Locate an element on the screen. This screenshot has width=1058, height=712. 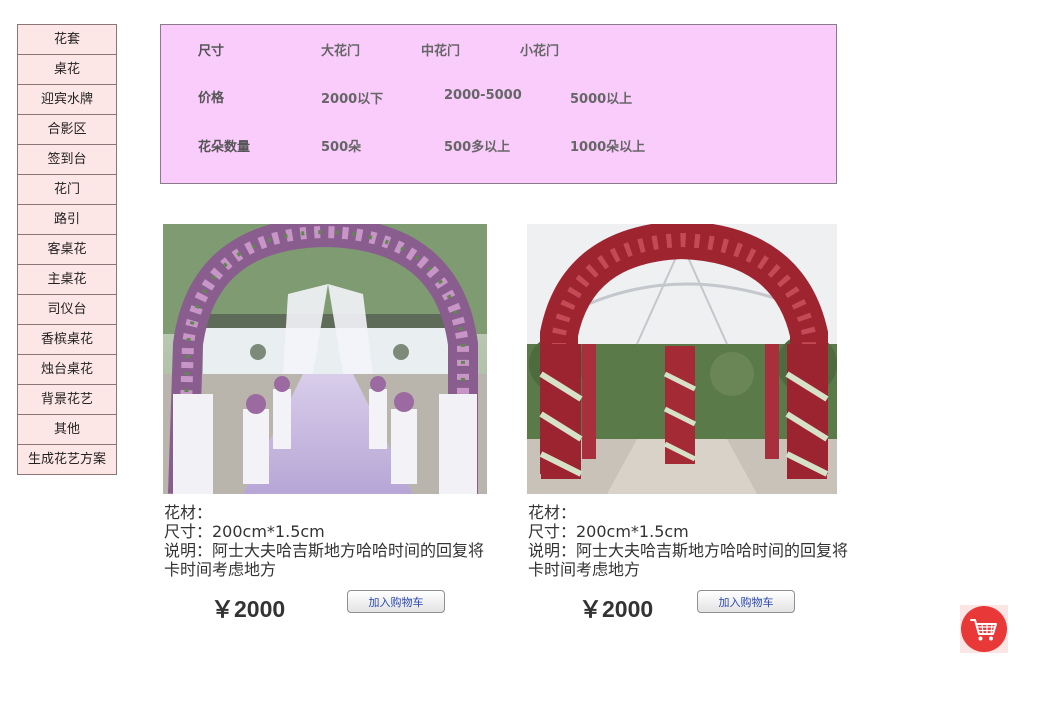
filter-option-medium-gate: 中花门 is located at coordinates (440, 49).